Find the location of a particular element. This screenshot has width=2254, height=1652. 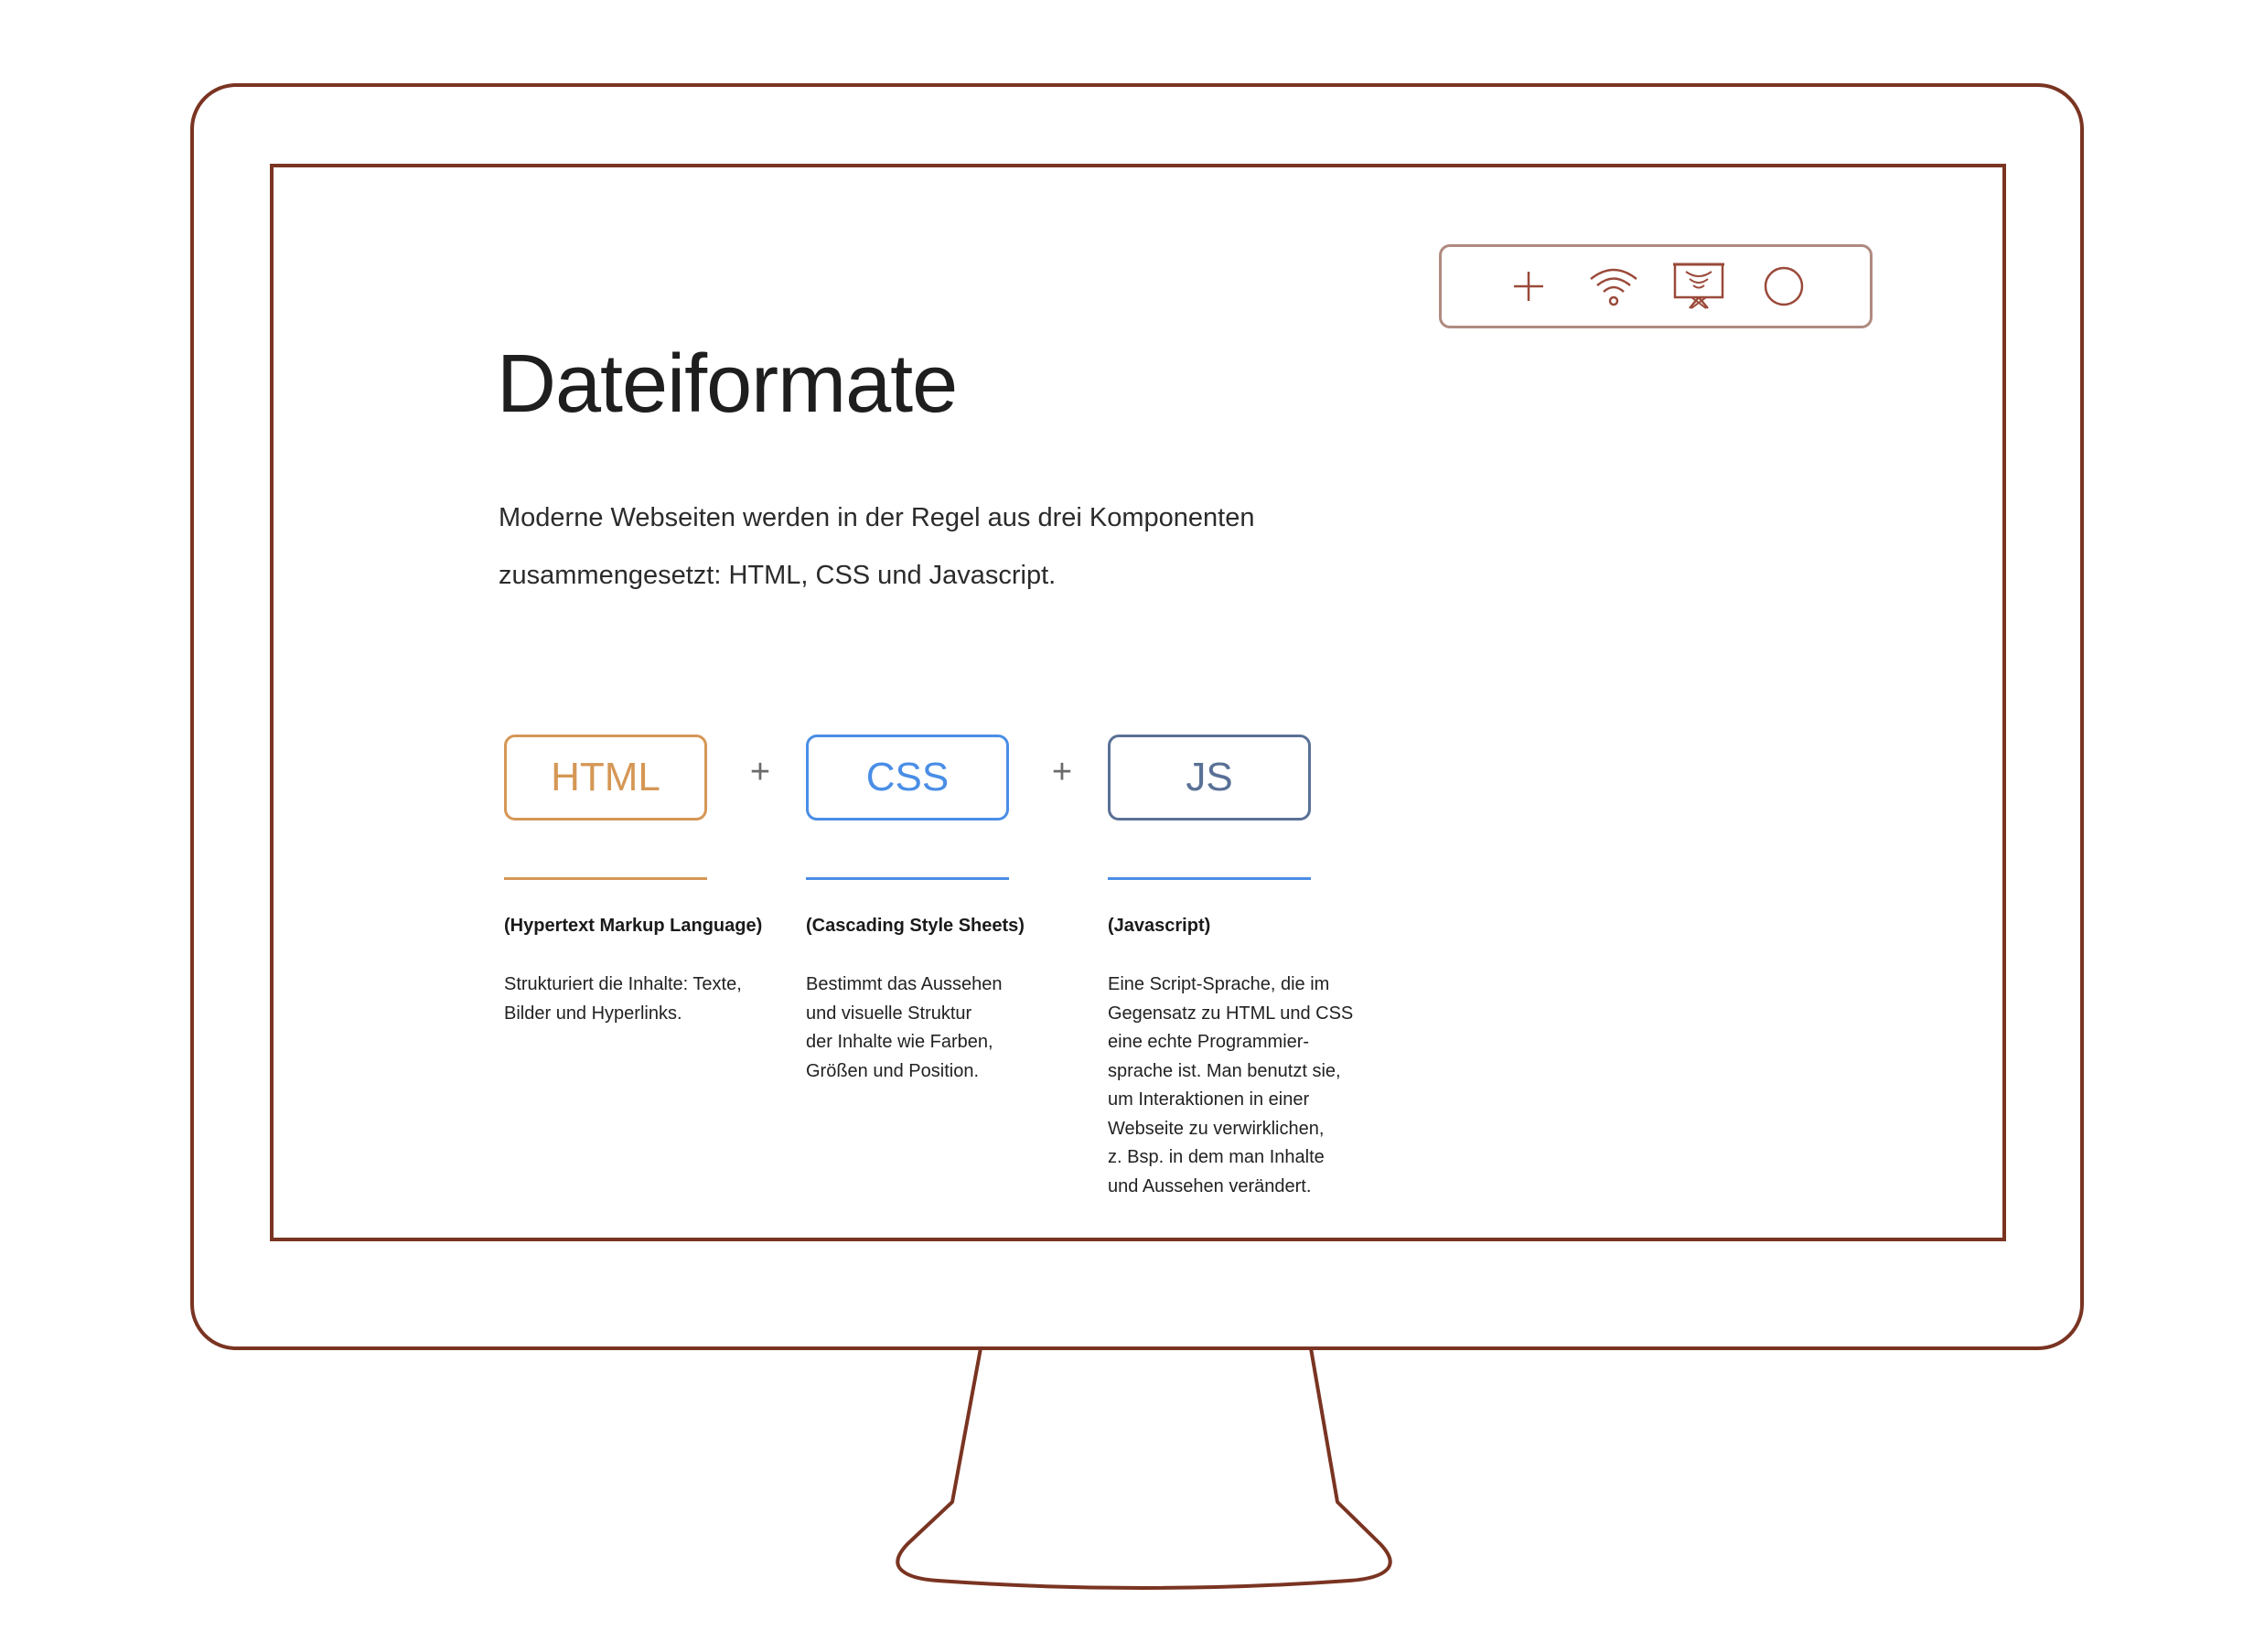

presentation-icon is located at coordinates (1699, 286).